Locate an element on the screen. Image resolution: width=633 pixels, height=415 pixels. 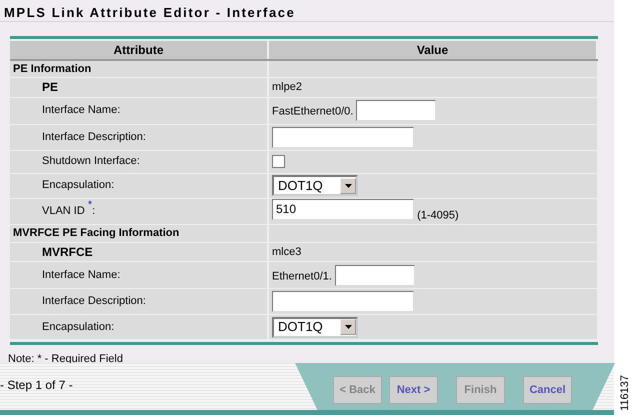
field-value: mlpe2 is located at coordinates (287, 87).